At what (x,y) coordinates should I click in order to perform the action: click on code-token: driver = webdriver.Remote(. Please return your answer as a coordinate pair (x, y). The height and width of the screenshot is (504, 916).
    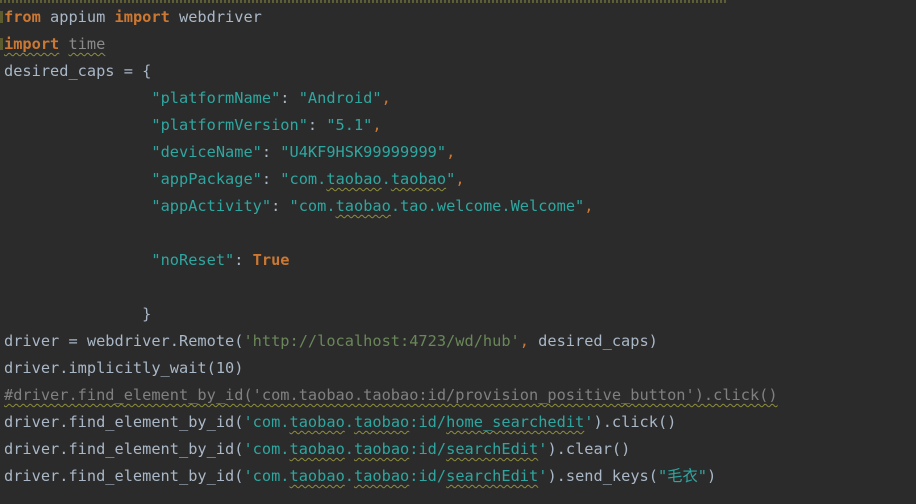
    Looking at the image, I should click on (124, 341).